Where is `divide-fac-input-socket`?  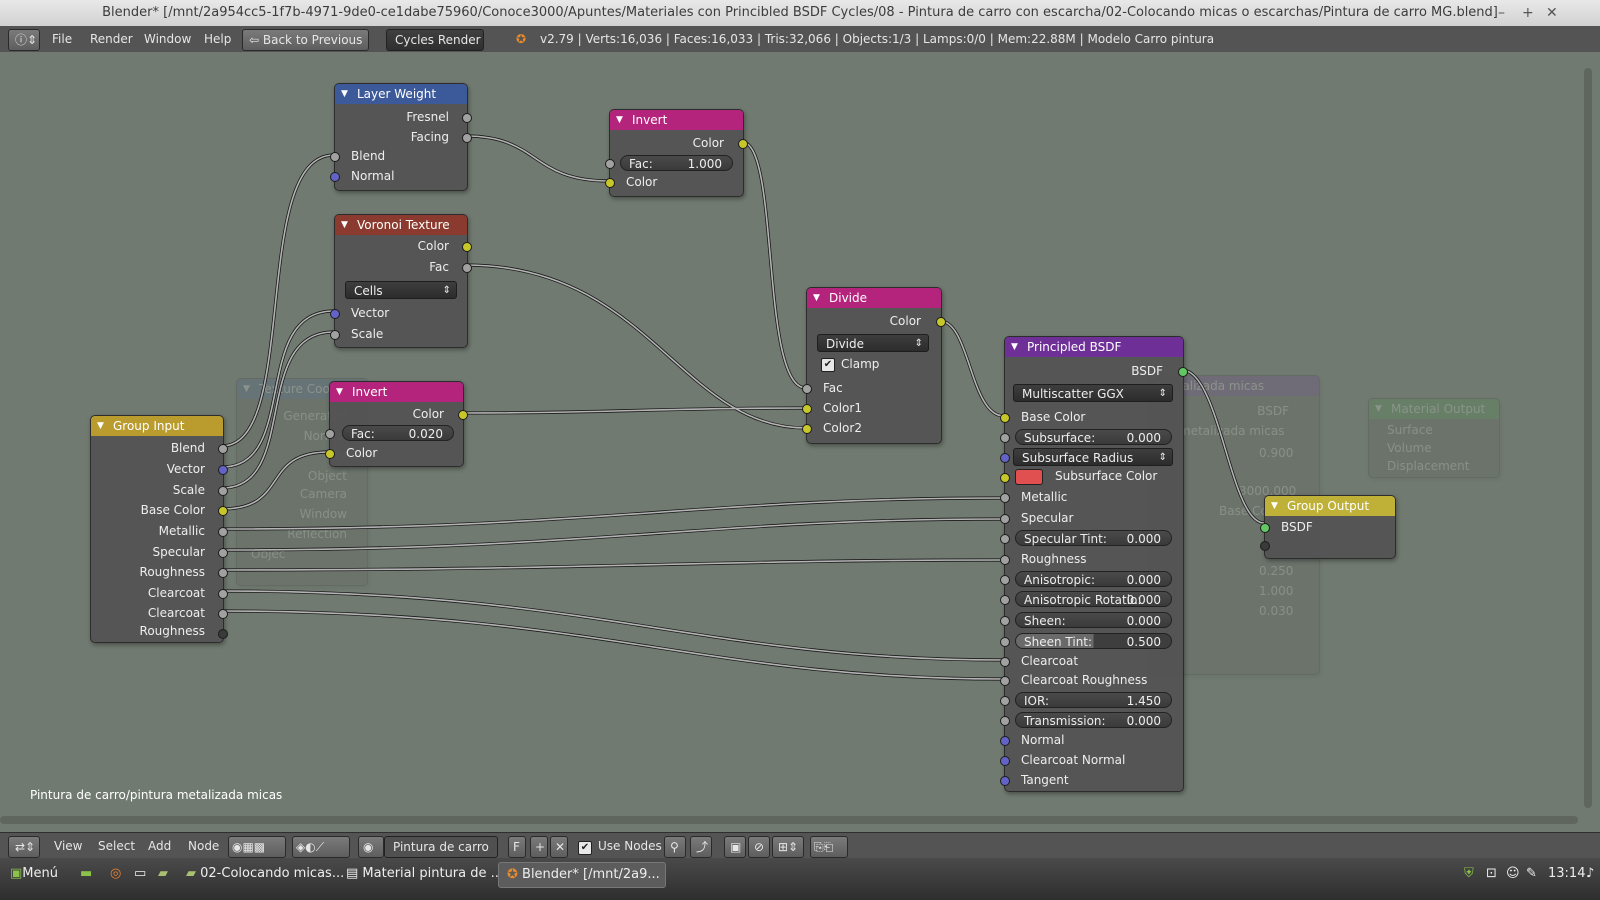
divide-fac-input-socket is located at coordinates (807, 389).